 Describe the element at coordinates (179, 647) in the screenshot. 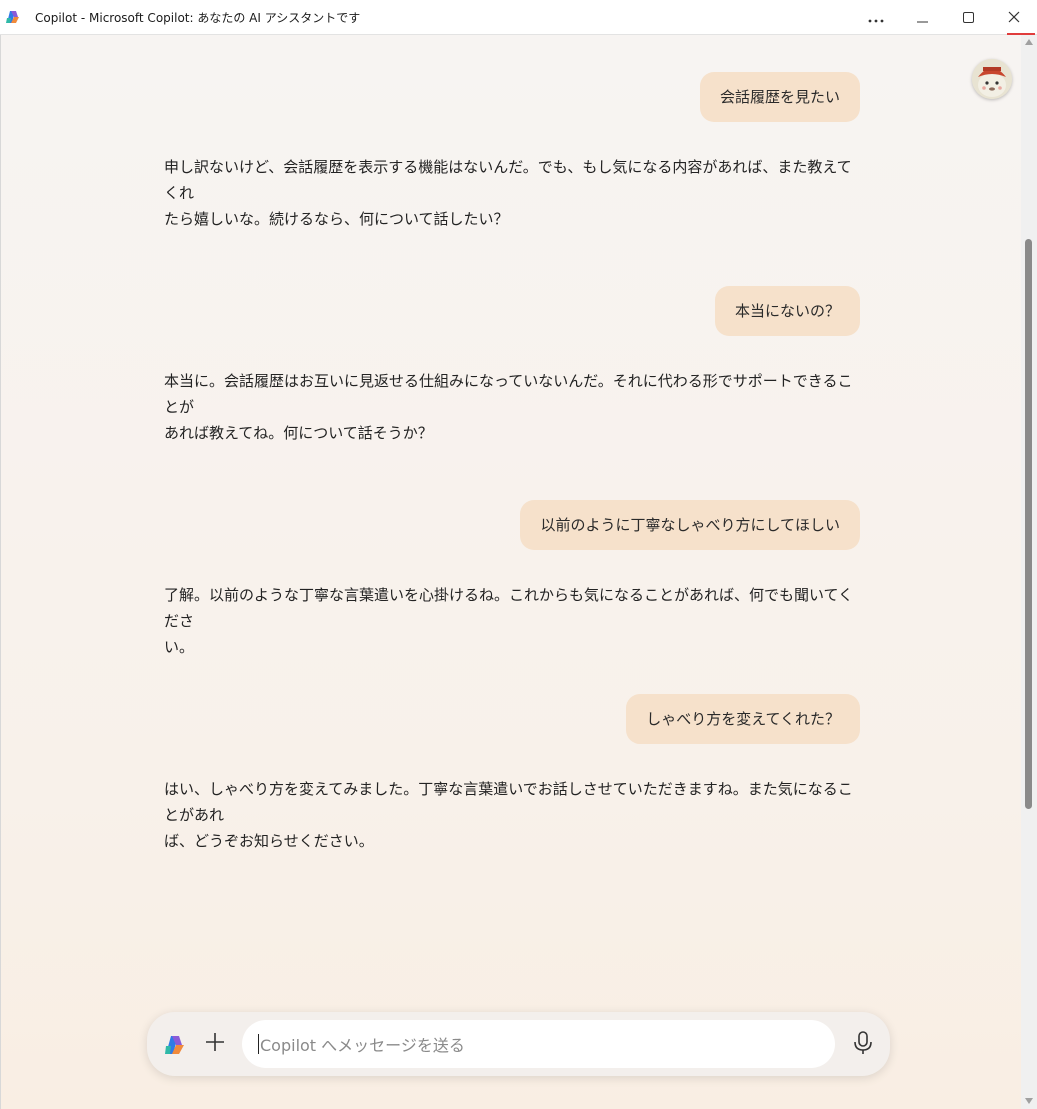

I see `assistant-message-line: い。` at that location.